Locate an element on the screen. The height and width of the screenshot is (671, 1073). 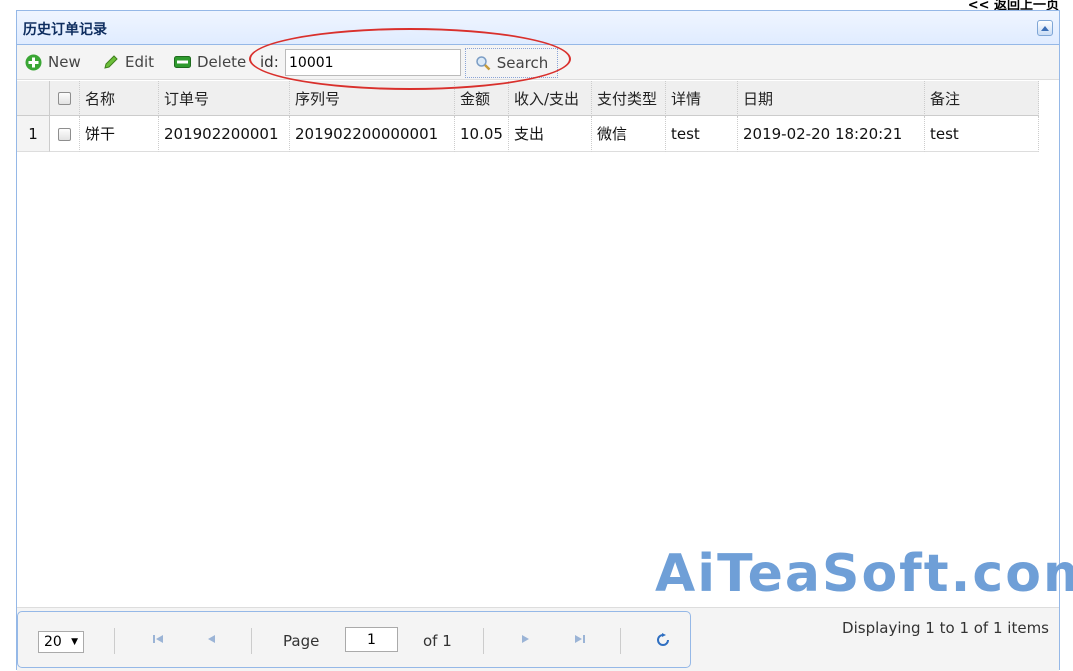
cell-type: 支出 is located at coordinates (550, 134).